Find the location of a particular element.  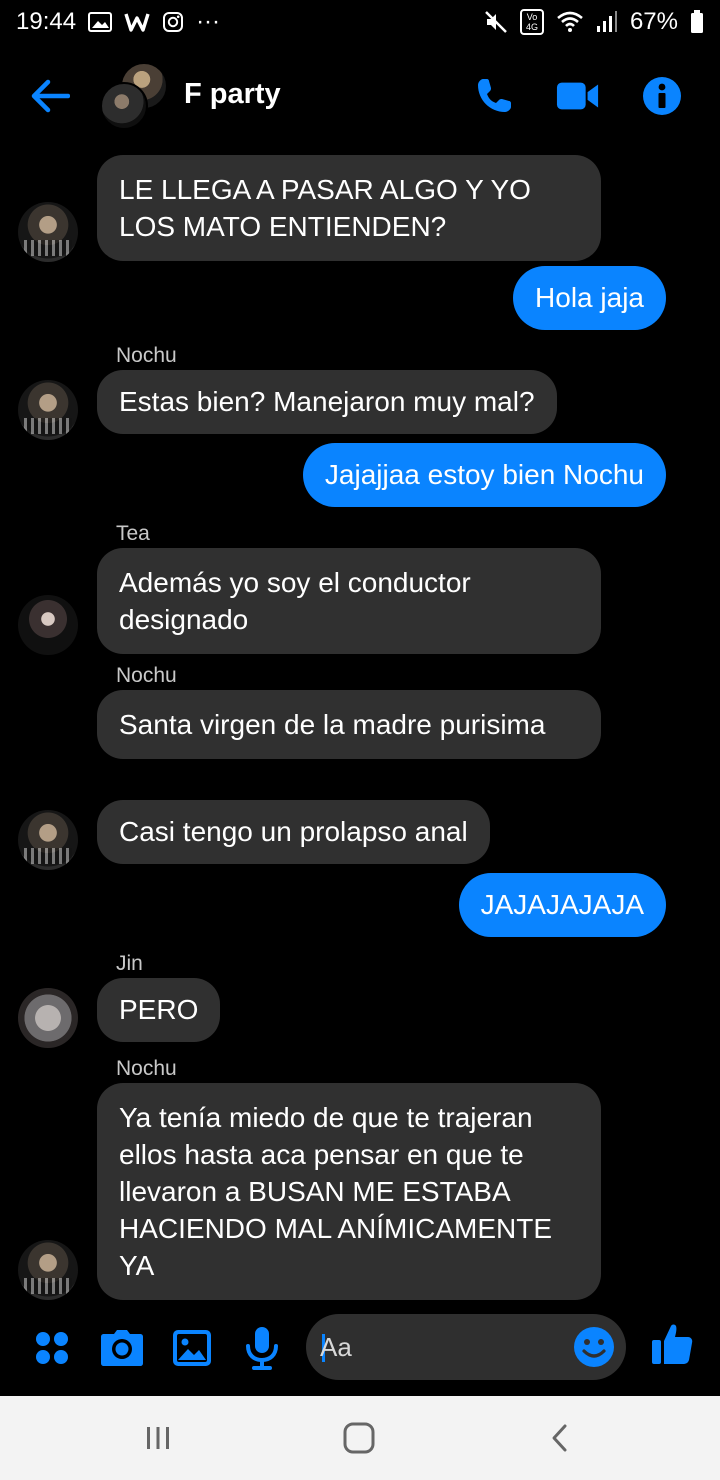

thumbs-up-icon is located at coordinates (672, 1344).